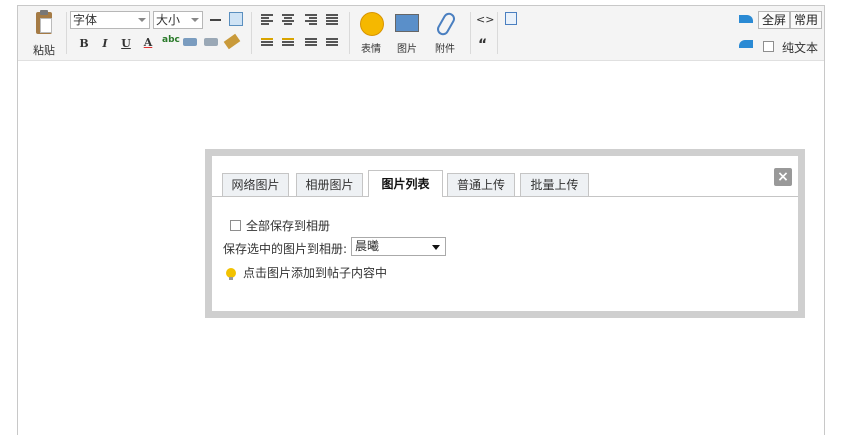 This screenshot has width=843, height=435. I want to click on emoticon-label: 表情, so click(371, 49).